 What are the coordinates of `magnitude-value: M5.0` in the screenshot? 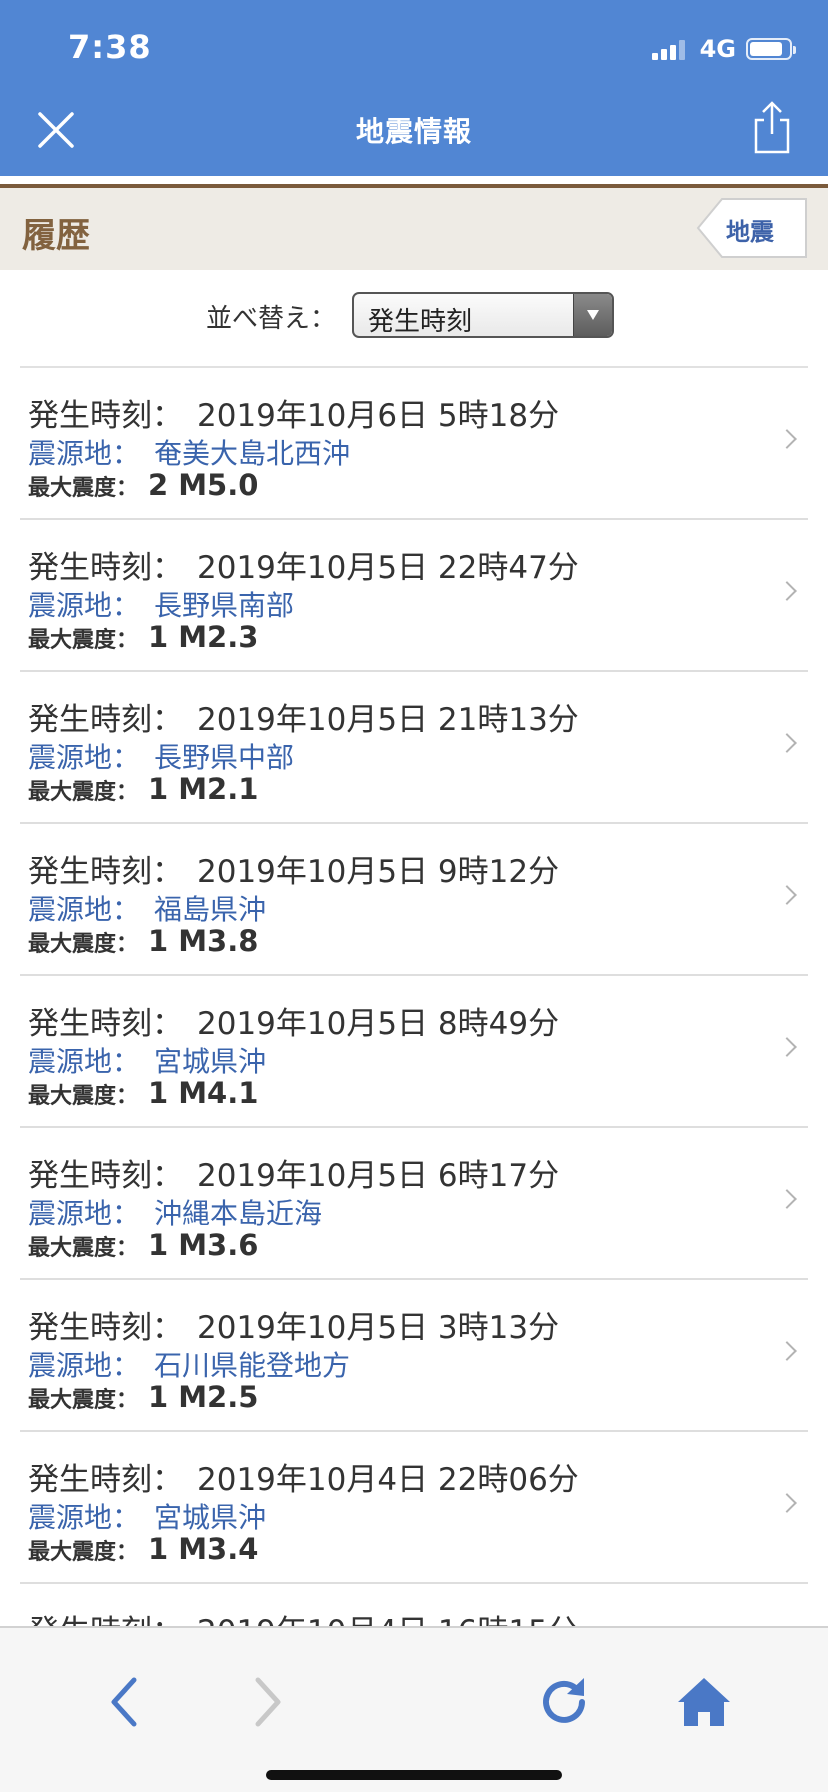 It's located at (218, 485).